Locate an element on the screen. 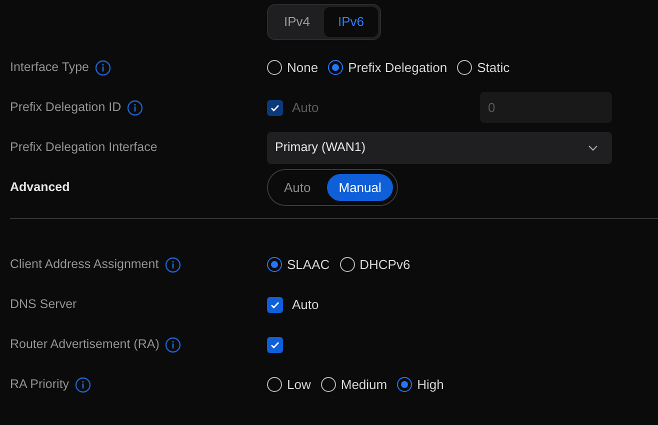 This screenshot has height=425, width=658. checkbox is located at coordinates (275, 344).